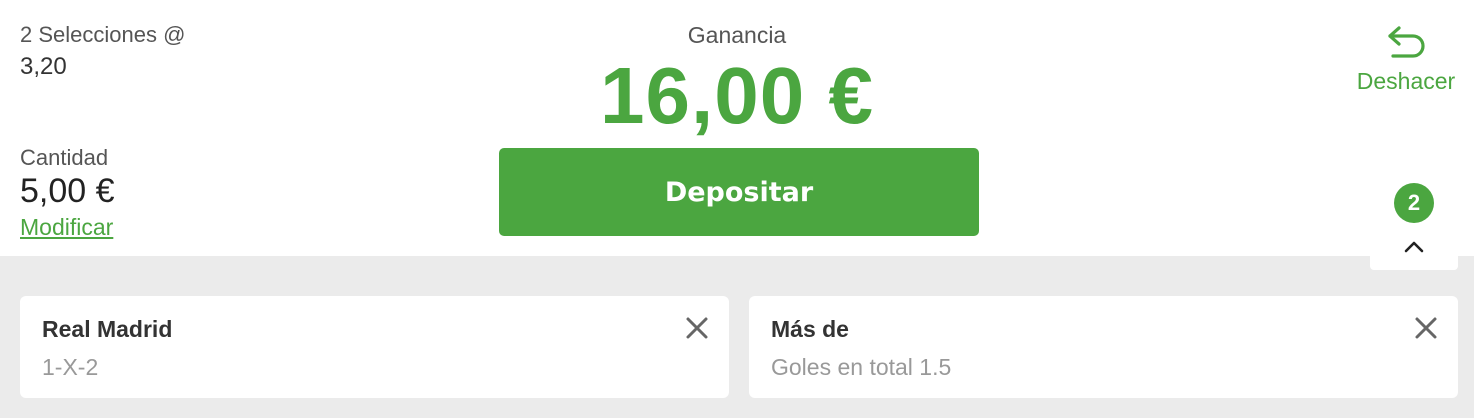 The image size is (1474, 418). Describe the element at coordinates (1406, 81) in the screenshot. I see `undo-label: Deshacer` at that location.